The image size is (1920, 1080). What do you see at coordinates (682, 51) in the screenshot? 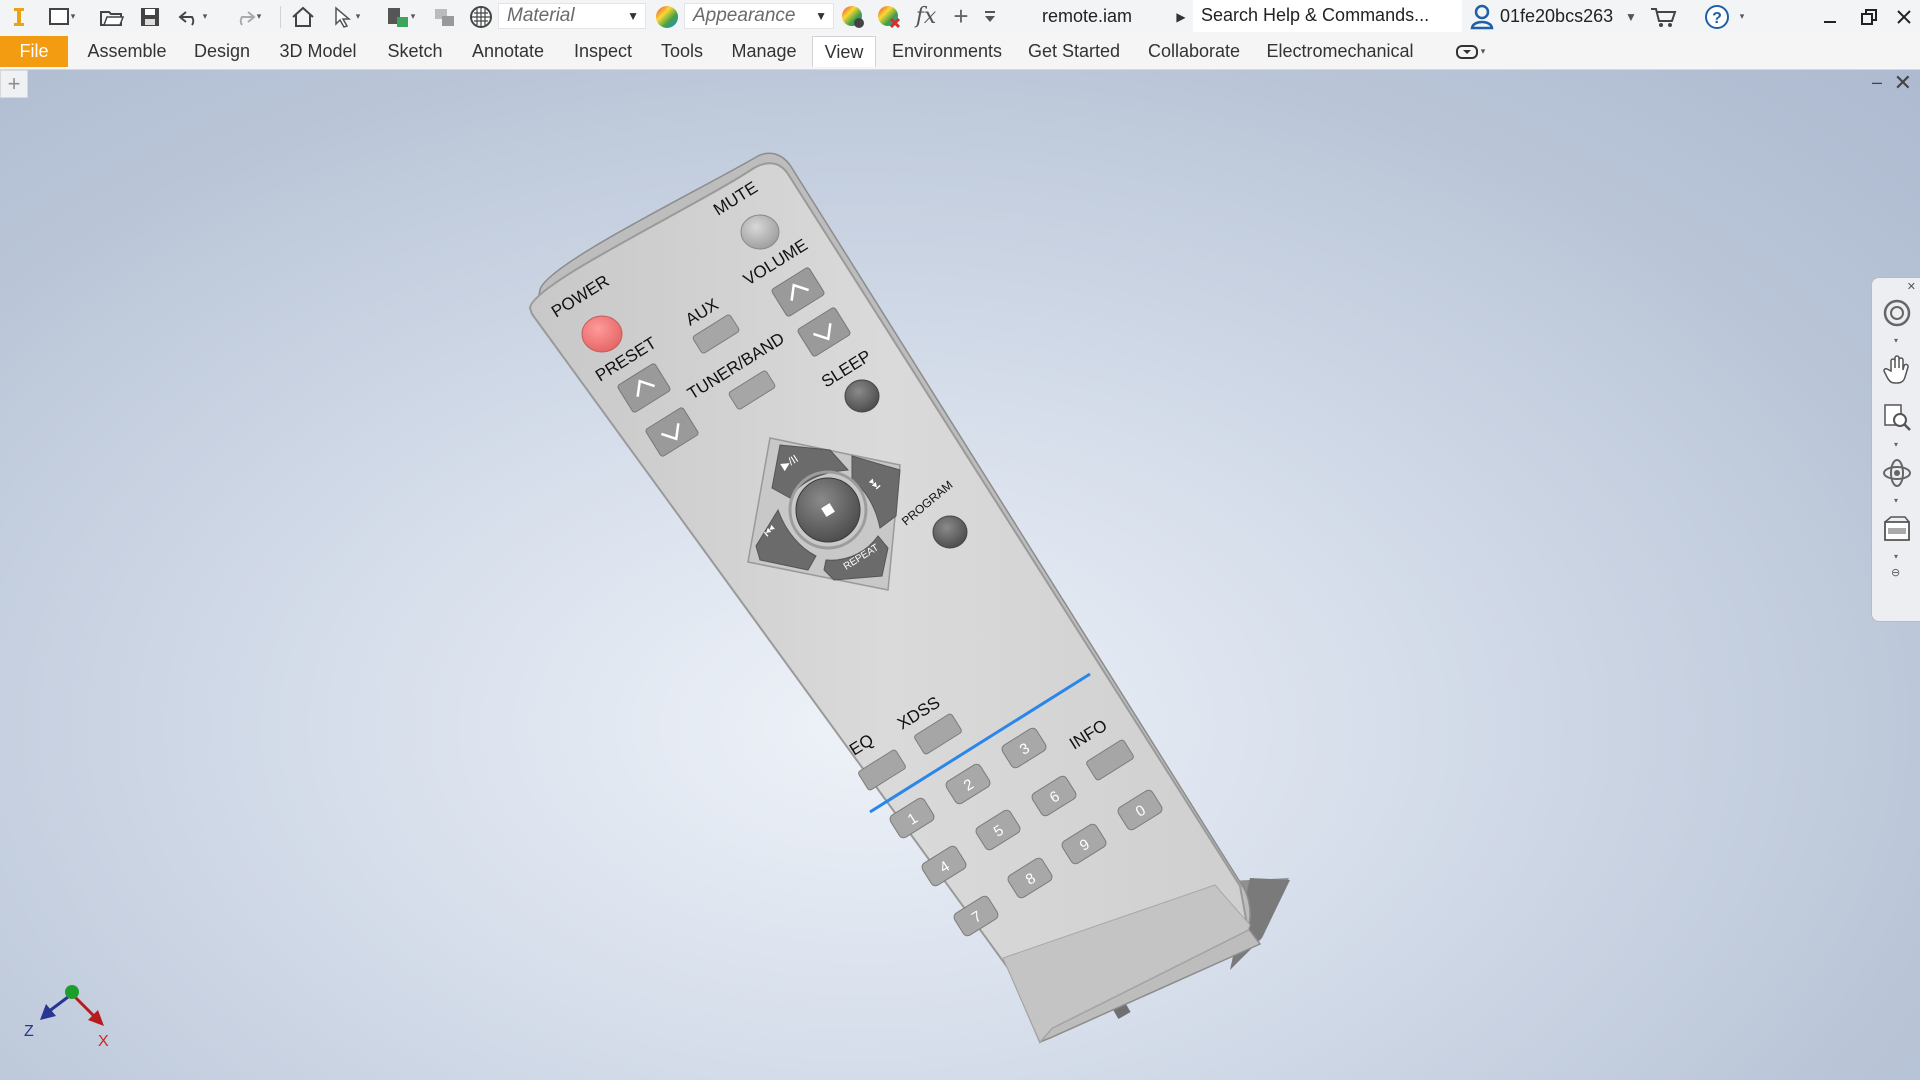
I see `tab-tools: Tools` at bounding box center [682, 51].